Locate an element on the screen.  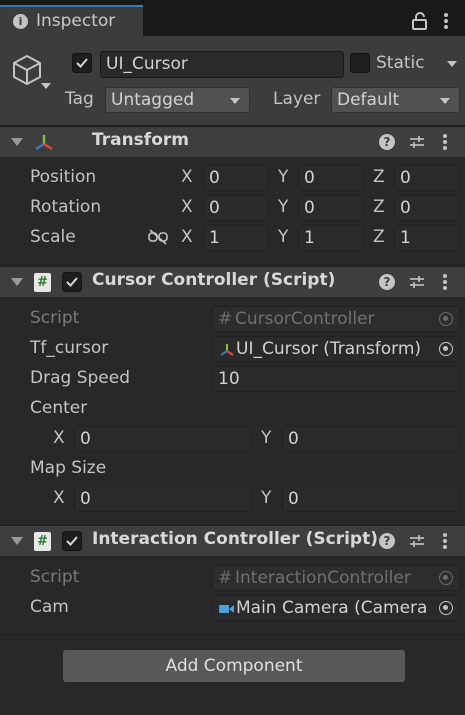
script-value: InteractionController is located at coordinates (323, 578).